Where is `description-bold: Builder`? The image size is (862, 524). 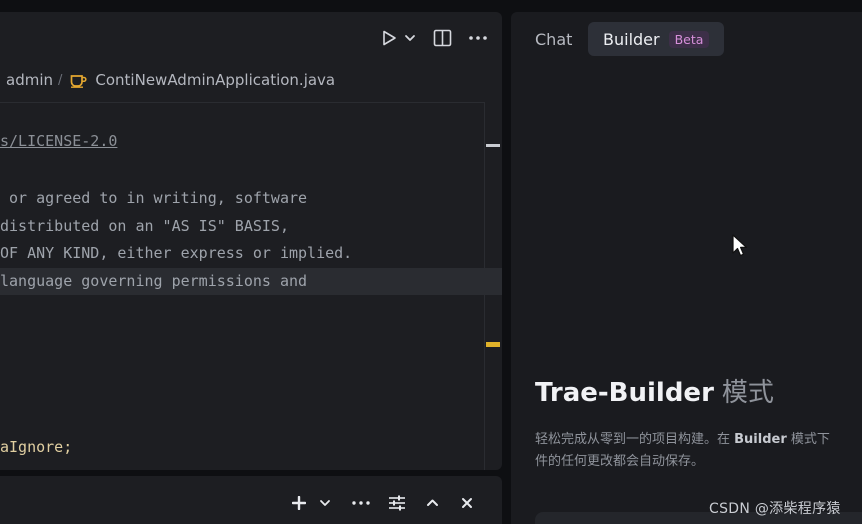 description-bold: Builder is located at coordinates (760, 439).